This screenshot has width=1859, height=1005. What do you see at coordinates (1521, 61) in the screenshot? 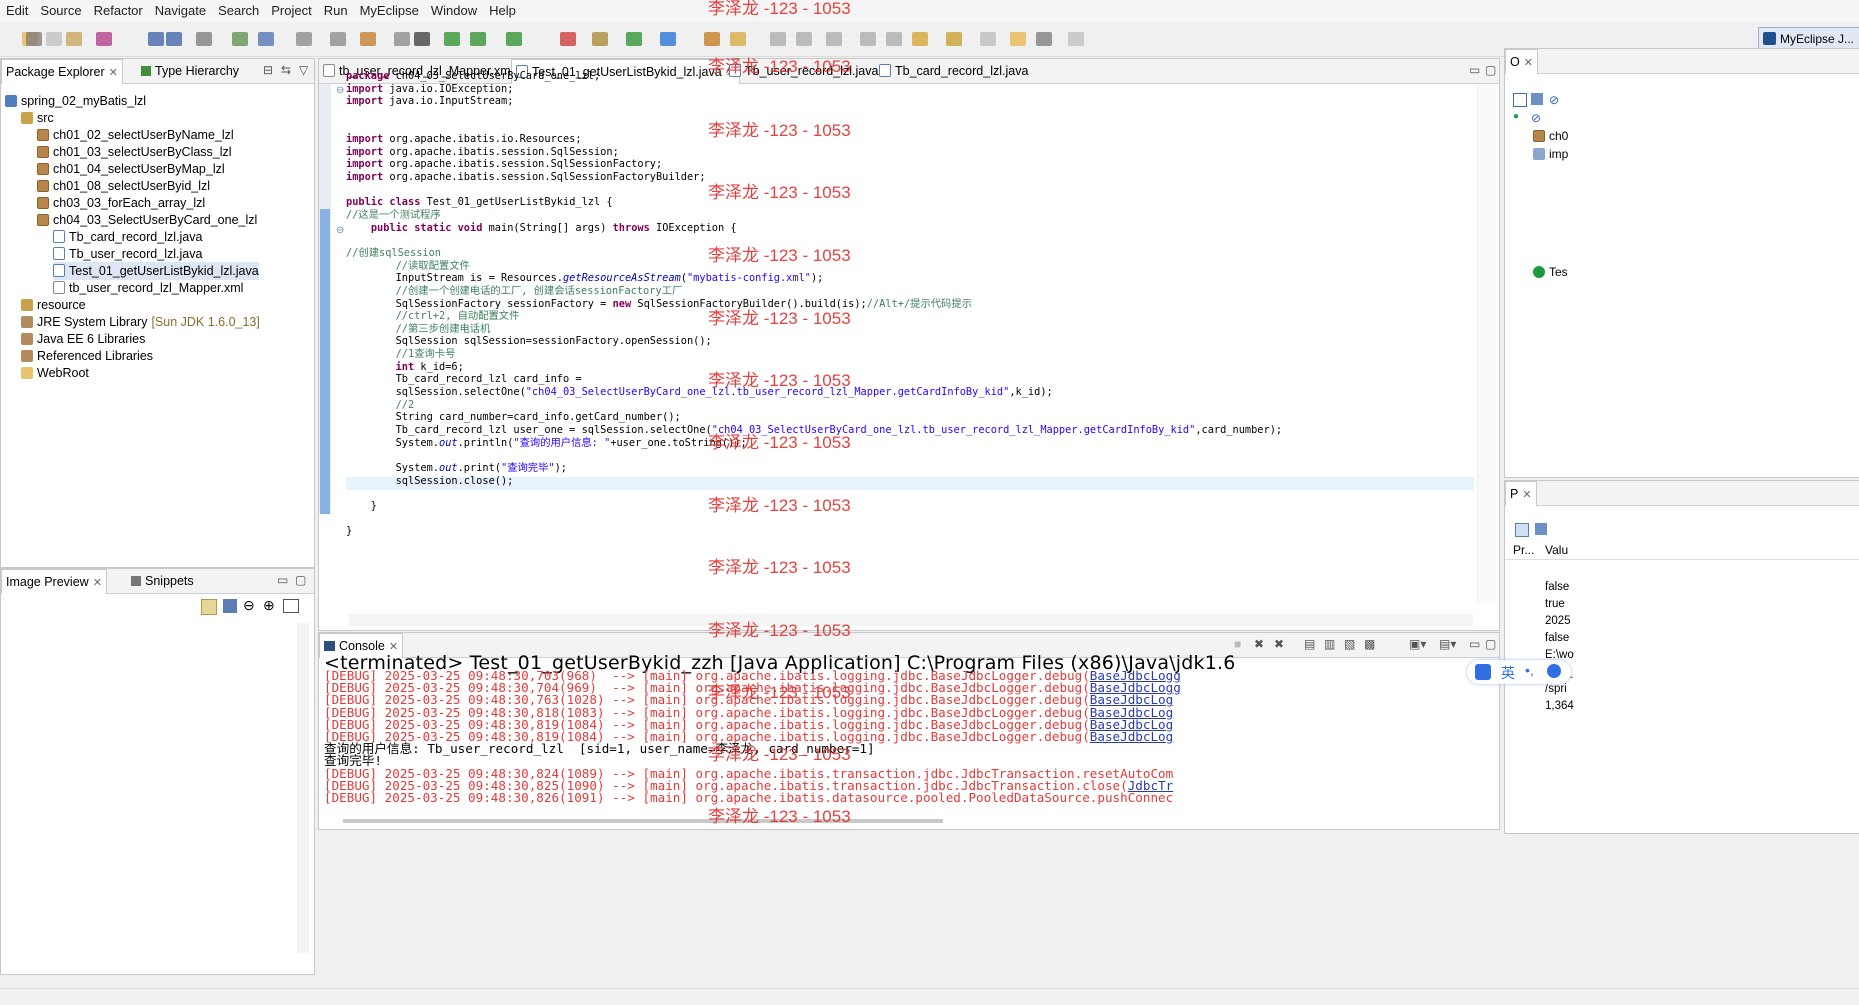
I see `tab-outline: O ✕` at bounding box center [1521, 61].